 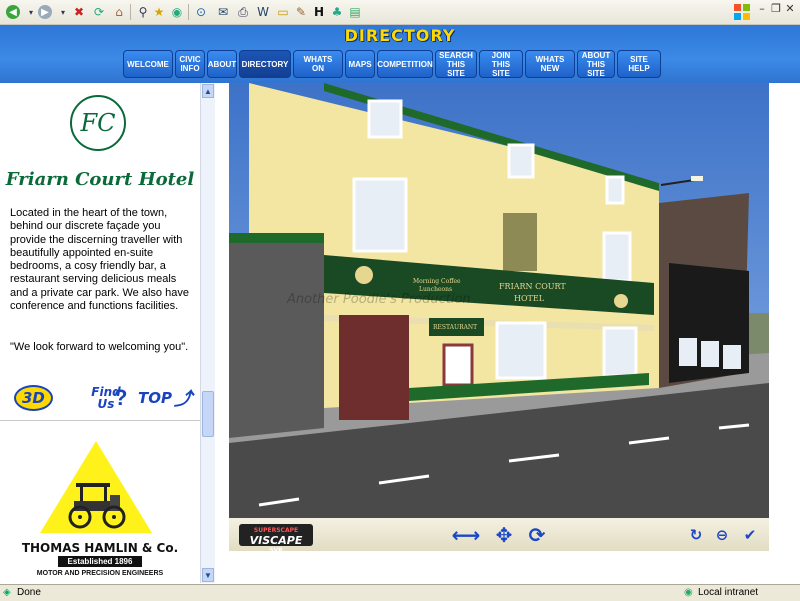 I want to click on rotate-icon: ⟳, so click(x=537, y=535).